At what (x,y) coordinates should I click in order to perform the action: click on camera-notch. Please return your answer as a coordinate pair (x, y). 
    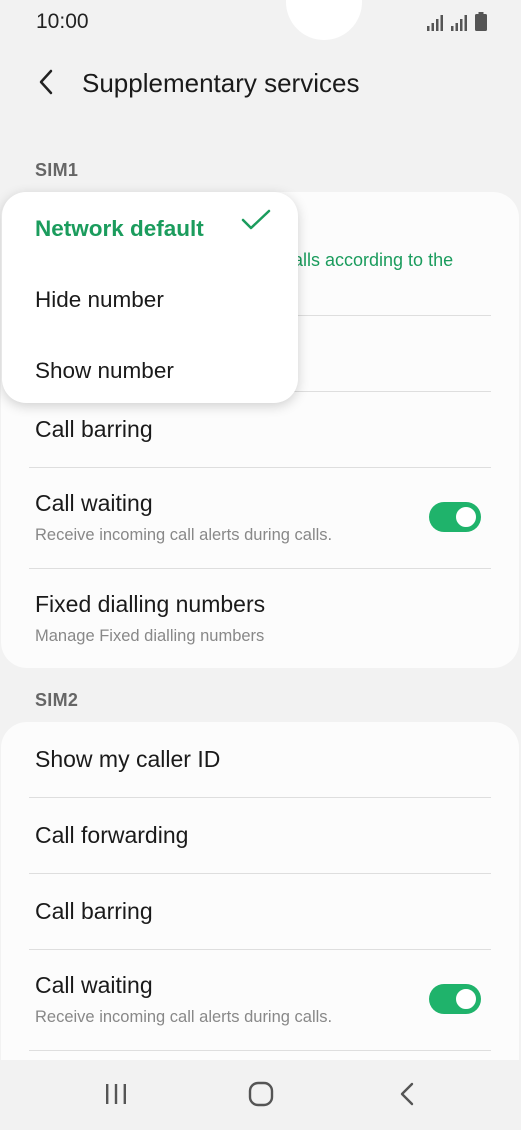
    Looking at the image, I should click on (324, 20).